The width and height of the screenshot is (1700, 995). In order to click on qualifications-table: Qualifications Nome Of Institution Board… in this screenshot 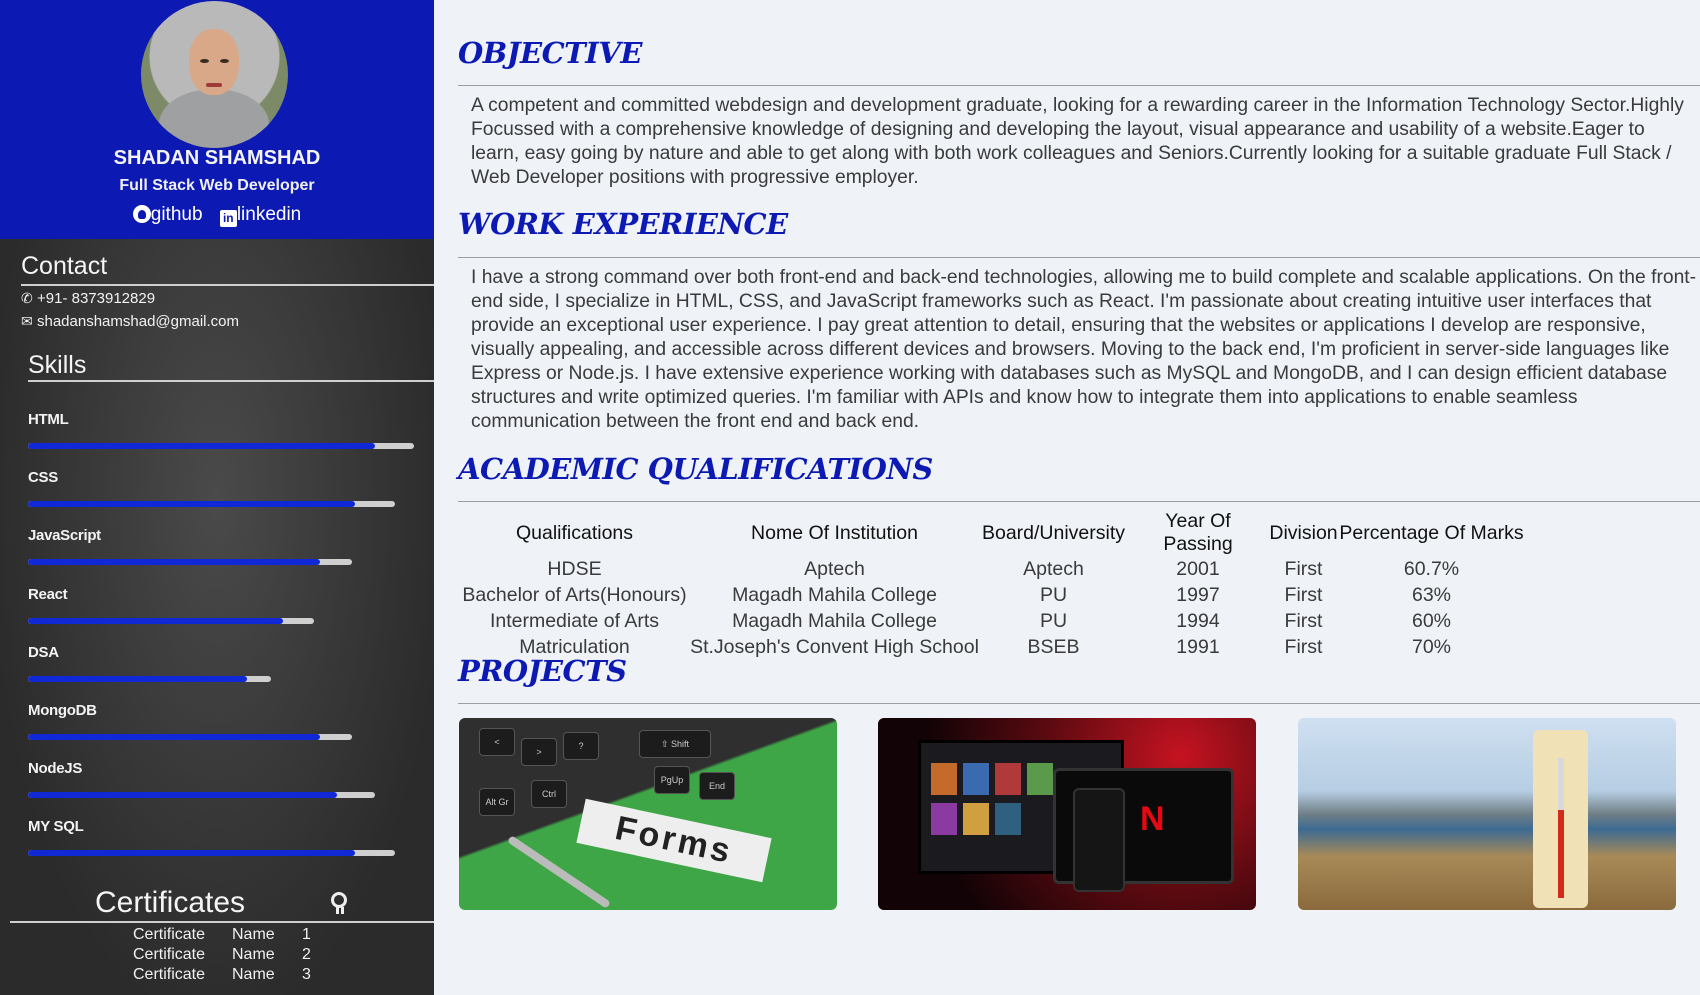, I will do `click(991, 585)`.